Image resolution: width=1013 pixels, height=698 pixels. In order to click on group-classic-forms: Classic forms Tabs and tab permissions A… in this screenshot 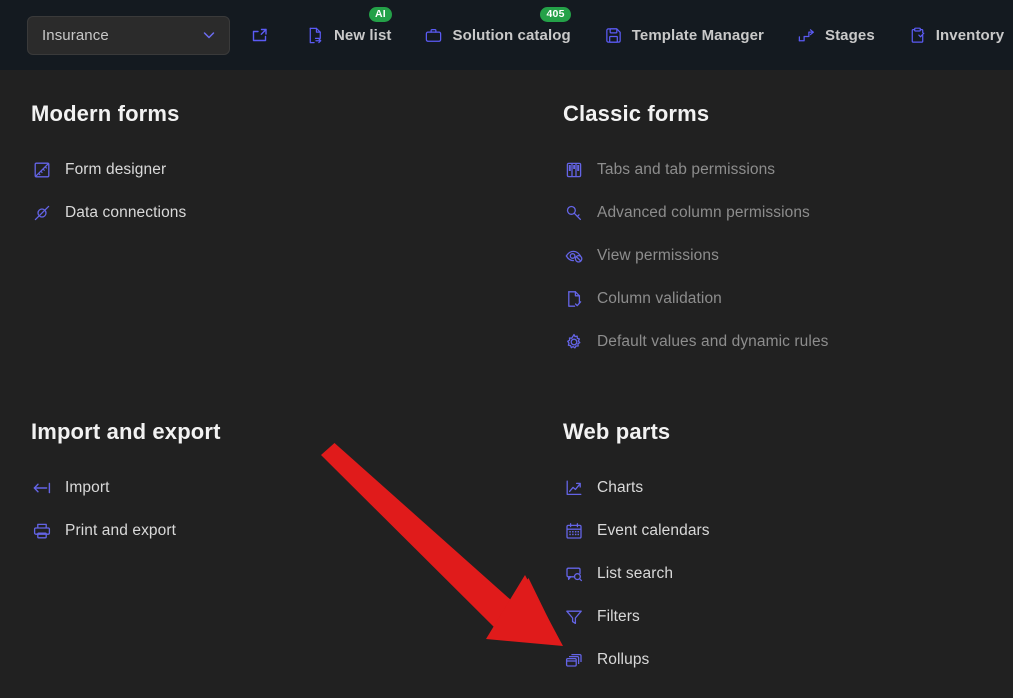, I will do `click(696, 232)`.